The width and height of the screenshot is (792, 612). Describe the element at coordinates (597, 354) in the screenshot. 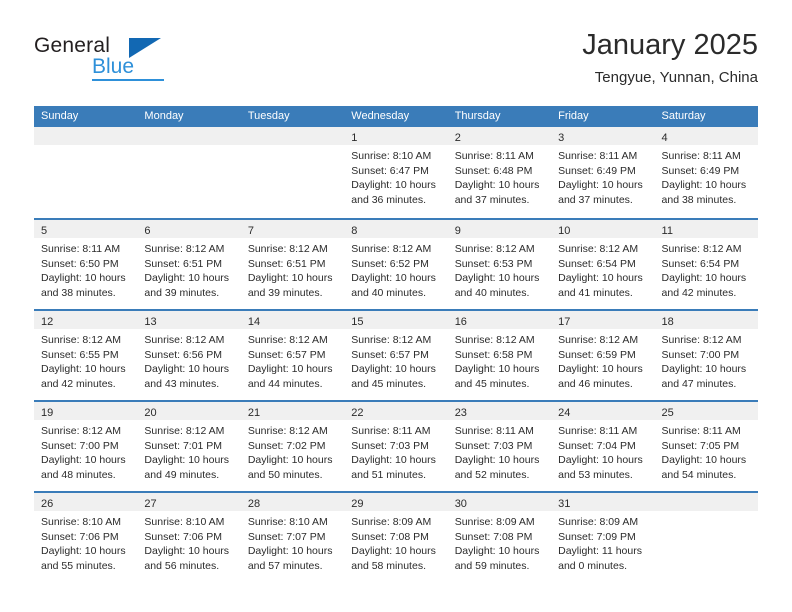

I see `sunset-text: Sunset: 6:59 PM` at that location.